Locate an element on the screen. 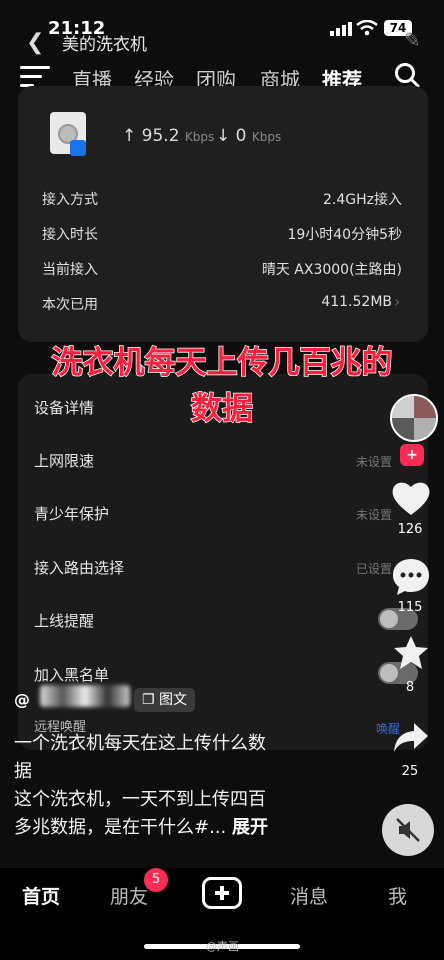 The width and height of the screenshot is (444, 960). mute-speaker-icon is located at coordinates (408, 830).